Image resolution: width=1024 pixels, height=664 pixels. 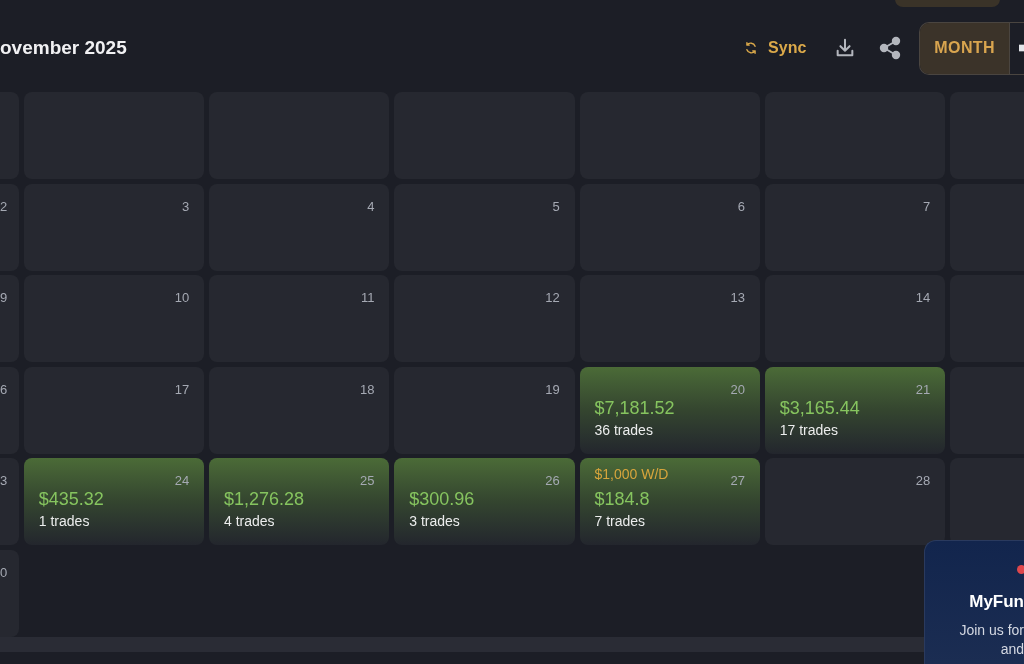 What do you see at coordinates (484, 501) in the screenshot?
I see `day-cell: 26 $300.96 3 trades` at bounding box center [484, 501].